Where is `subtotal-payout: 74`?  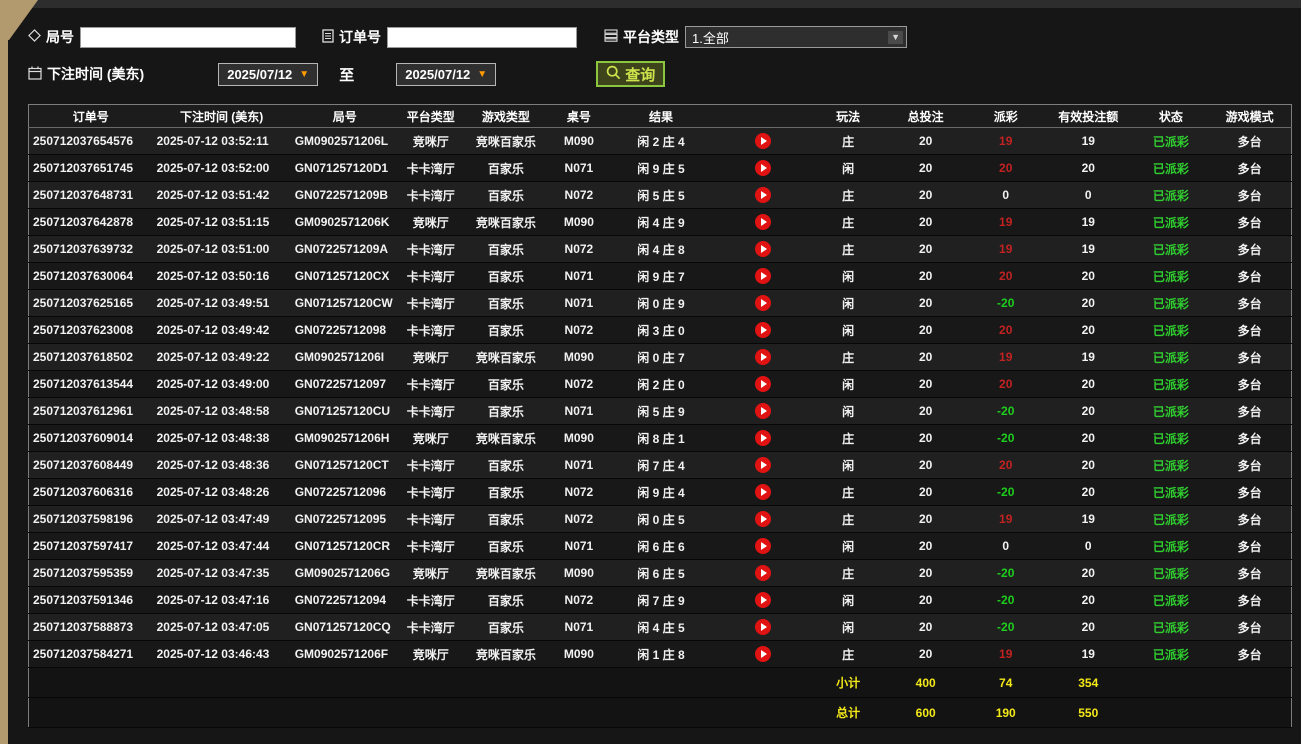
subtotal-payout: 74 is located at coordinates (1006, 682).